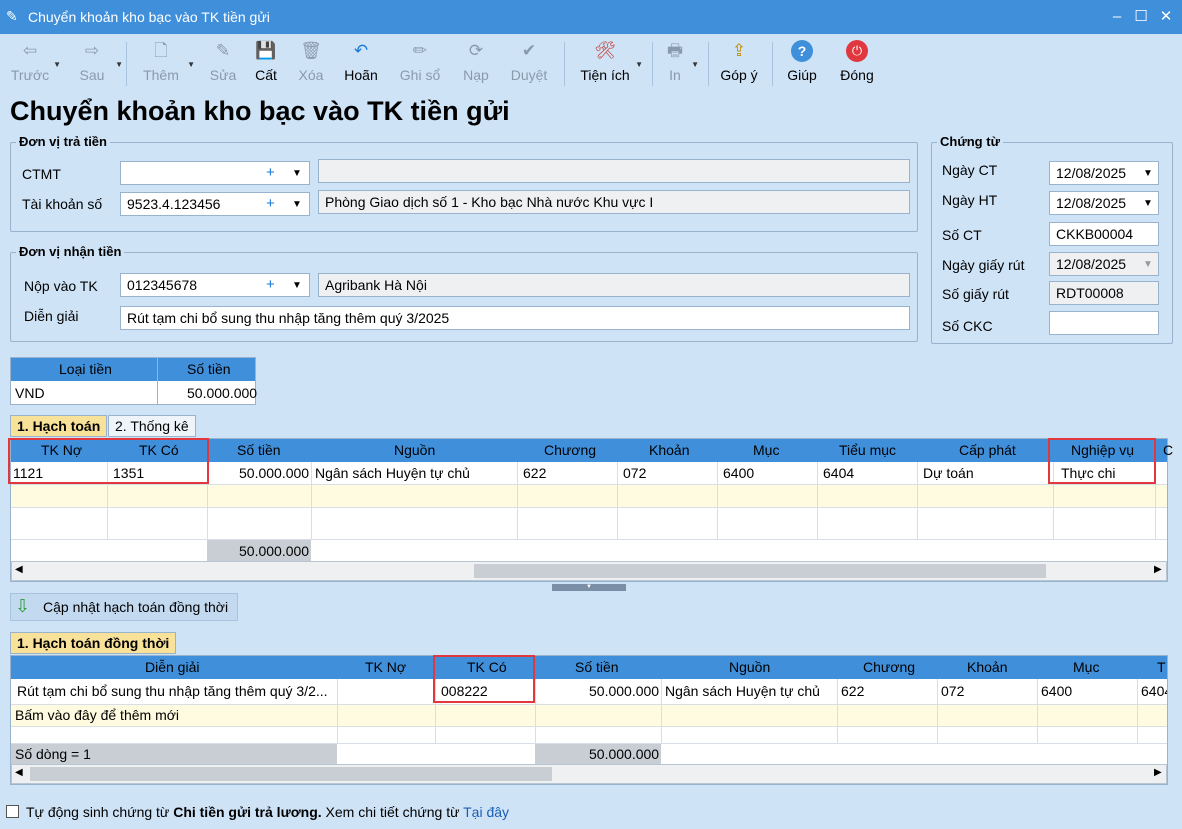 The width and height of the screenshot is (1182, 829). I want to click on tab-concurrent-accounting: 1. Hạch toán đồng thời, so click(93, 643).